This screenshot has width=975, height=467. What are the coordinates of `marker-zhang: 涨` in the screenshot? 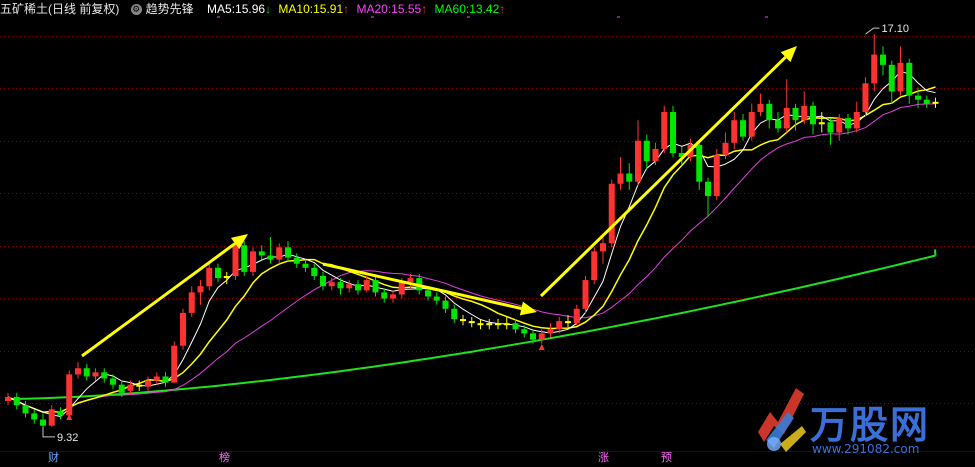 It's located at (603, 458).